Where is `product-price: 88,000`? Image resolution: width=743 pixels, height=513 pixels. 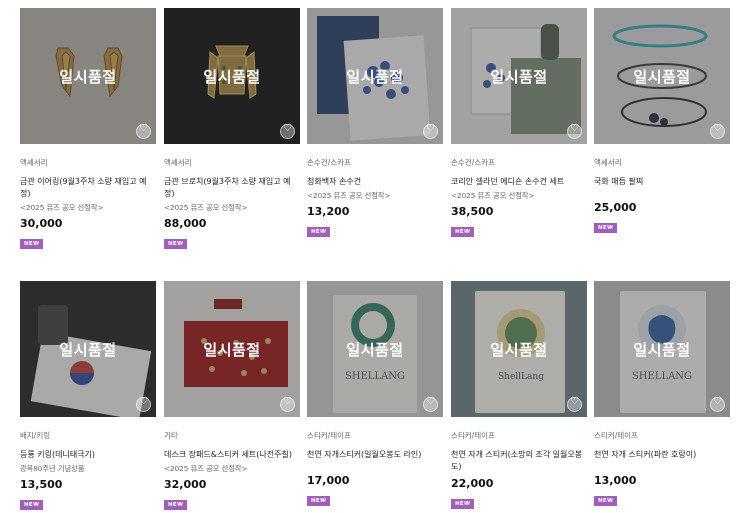 product-price: 88,000 is located at coordinates (185, 223).